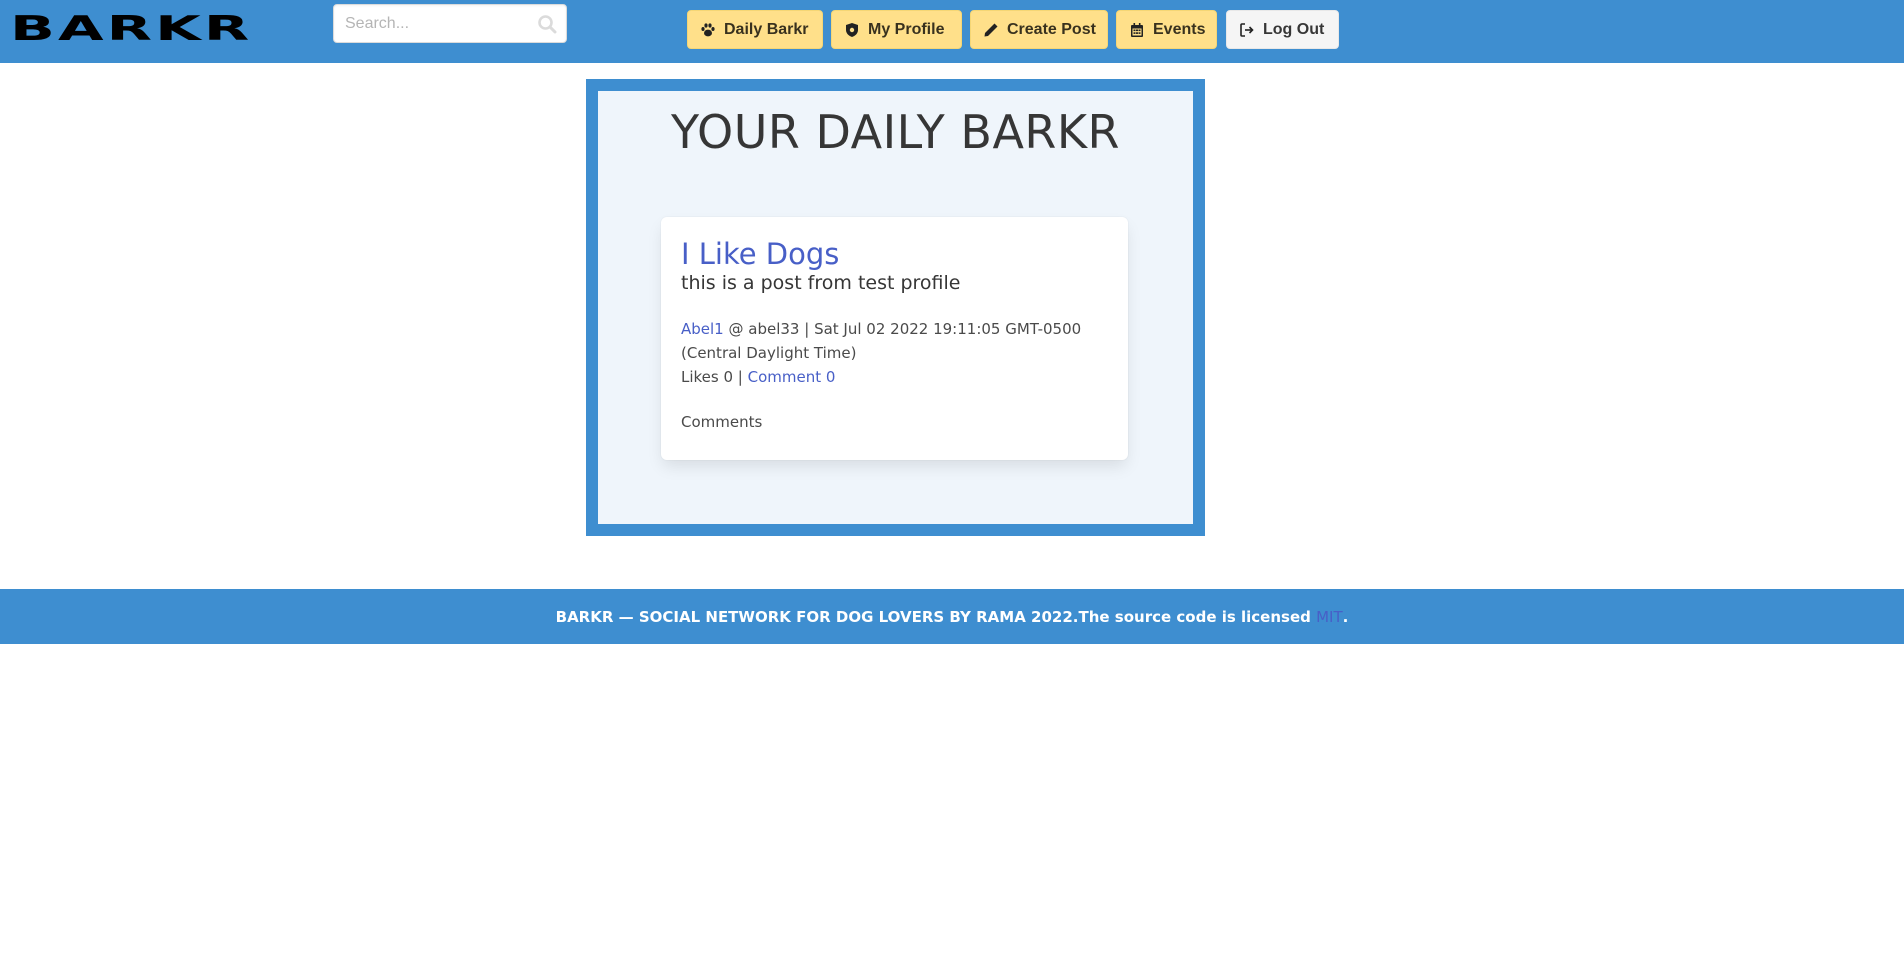 This screenshot has height=965, width=1904. What do you see at coordinates (547, 24) in the screenshot?
I see `search-icon` at bounding box center [547, 24].